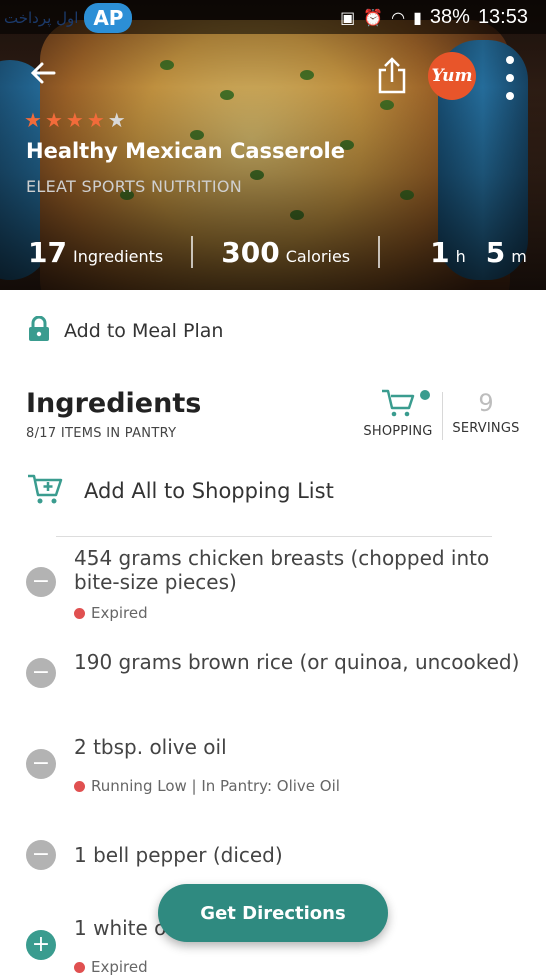 This screenshot has height=976, width=546. Describe the element at coordinates (45, 491) in the screenshot. I see `cart-plus-icon` at that location.